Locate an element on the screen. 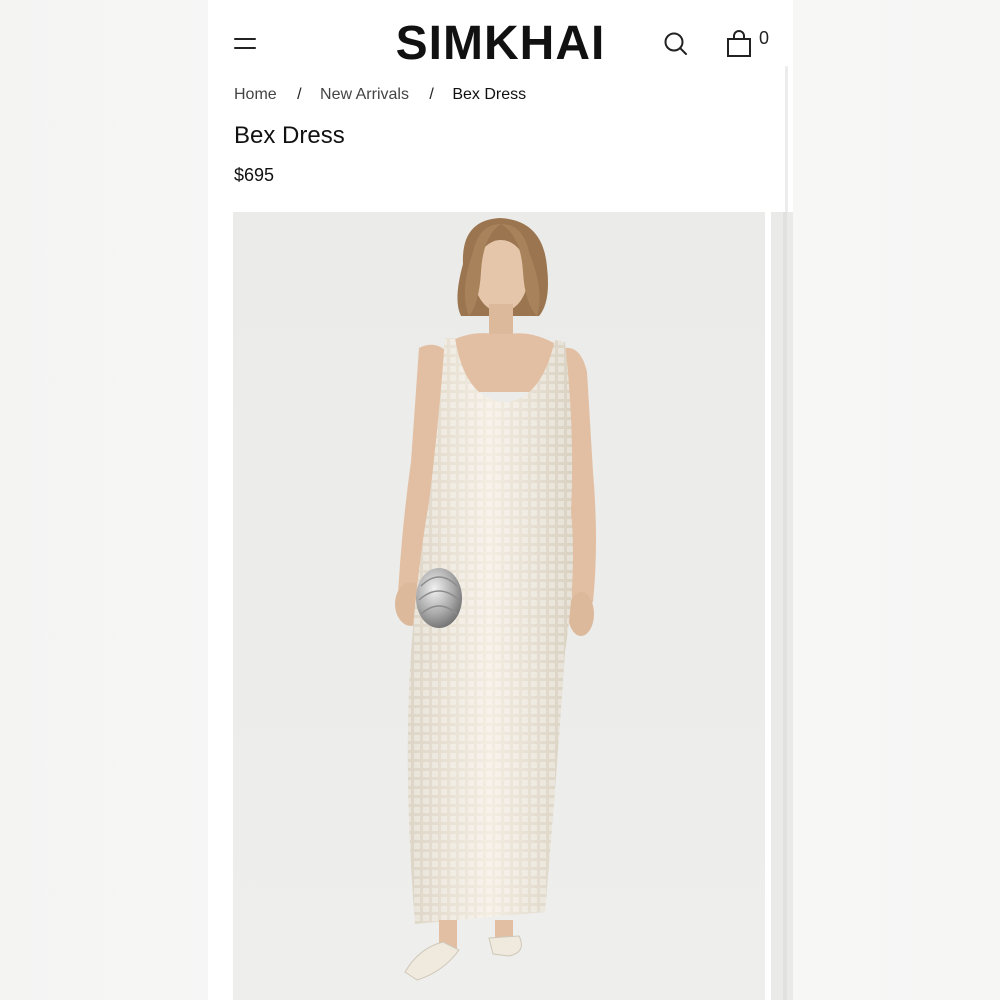 This screenshot has height=1000, width=1000. menu-button is located at coordinates (247, 44).